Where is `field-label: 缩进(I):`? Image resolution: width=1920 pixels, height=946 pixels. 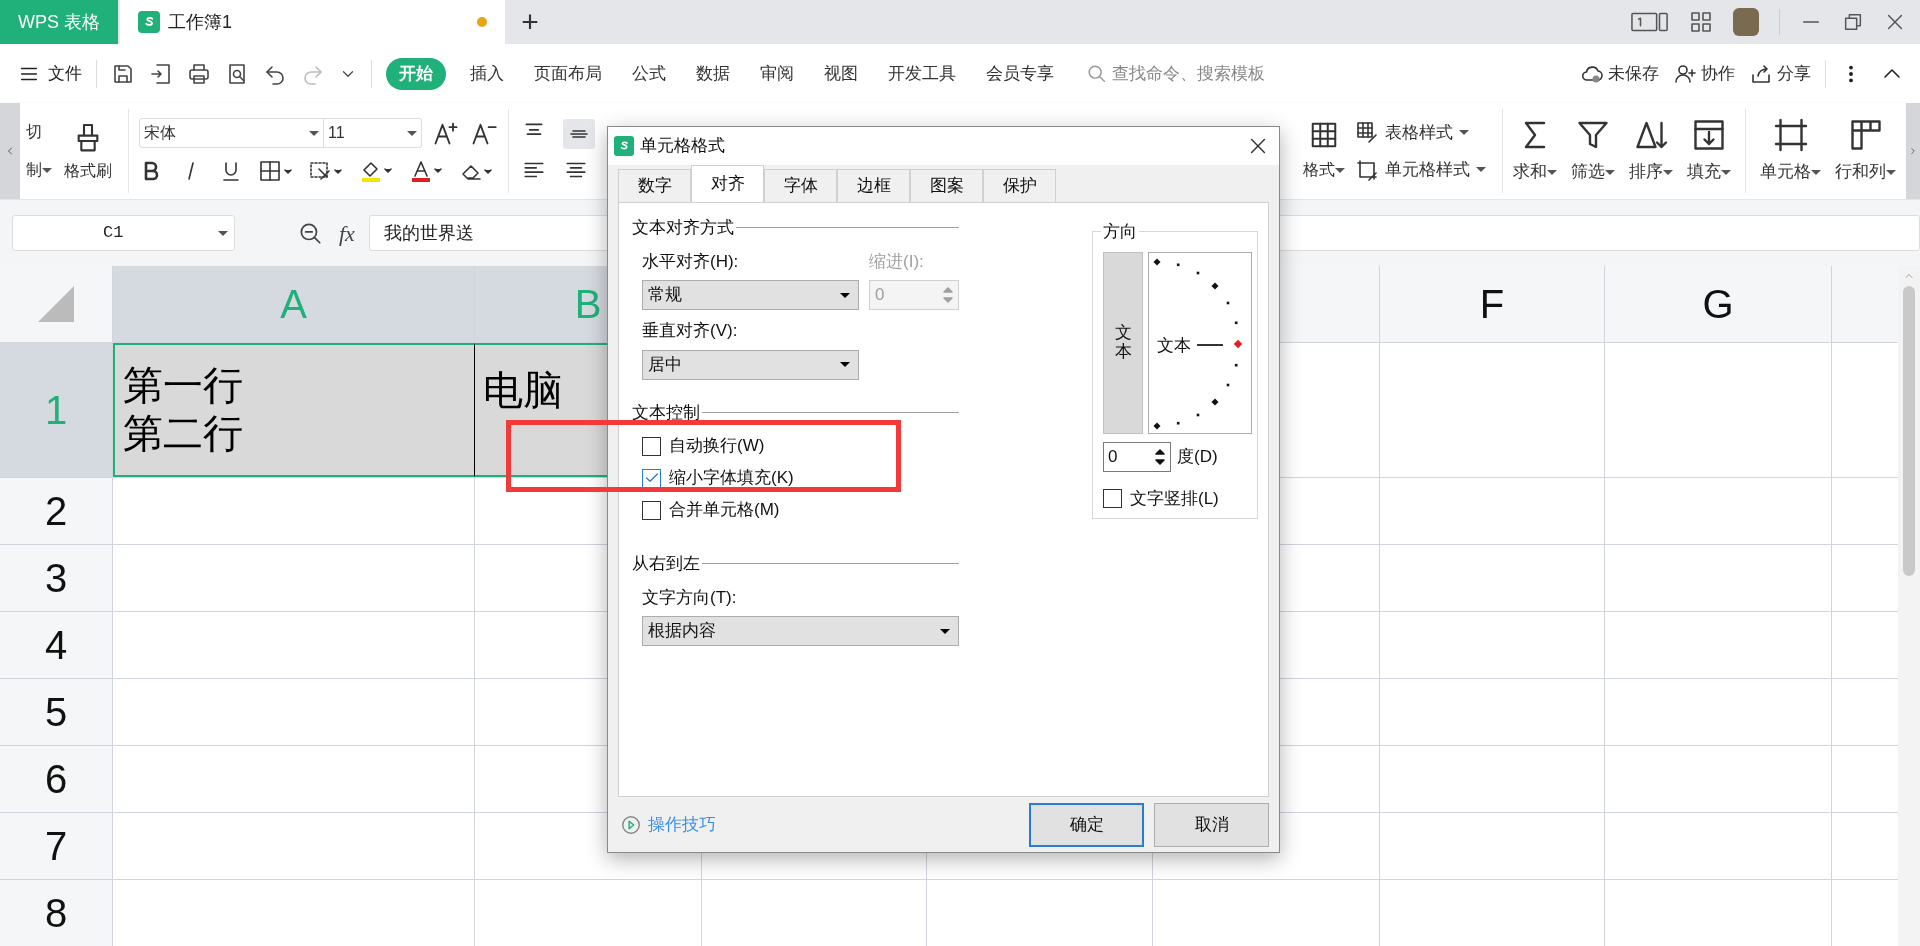
field-label: 缩进(I): is located at coordinates (897, 261).